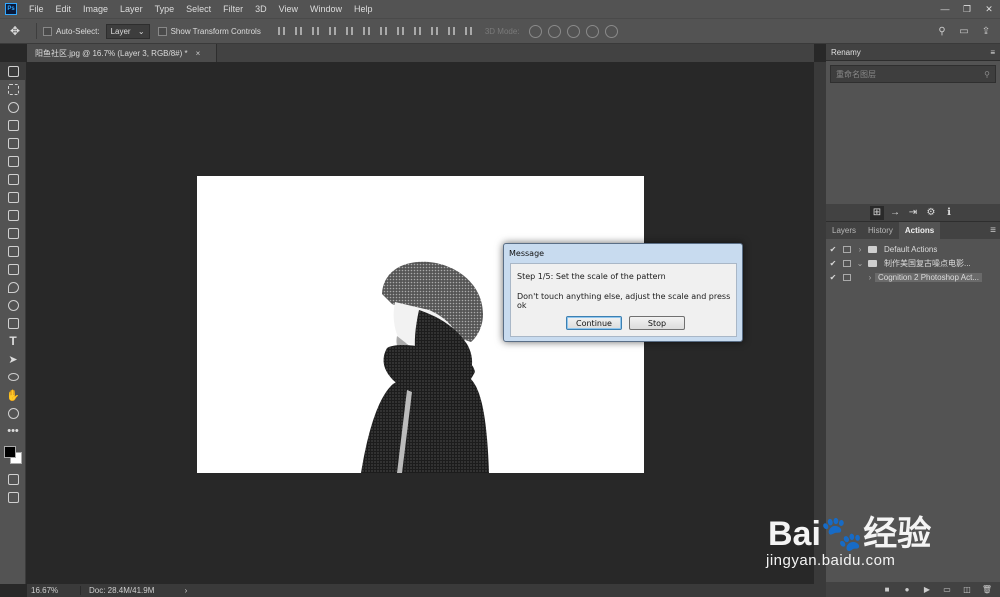  What do you see at coordinates (13, 377) in the screenshot?
I see `shape-tool` at bounding box center [13, 377].